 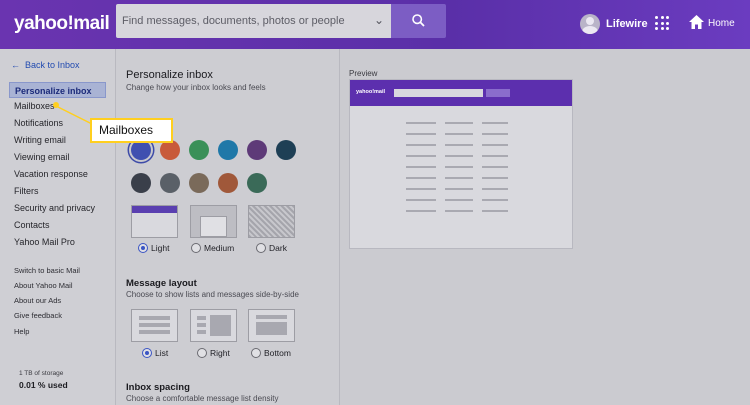 I want to click on callout-label: Mailboxes, so click(x=131, y=130).